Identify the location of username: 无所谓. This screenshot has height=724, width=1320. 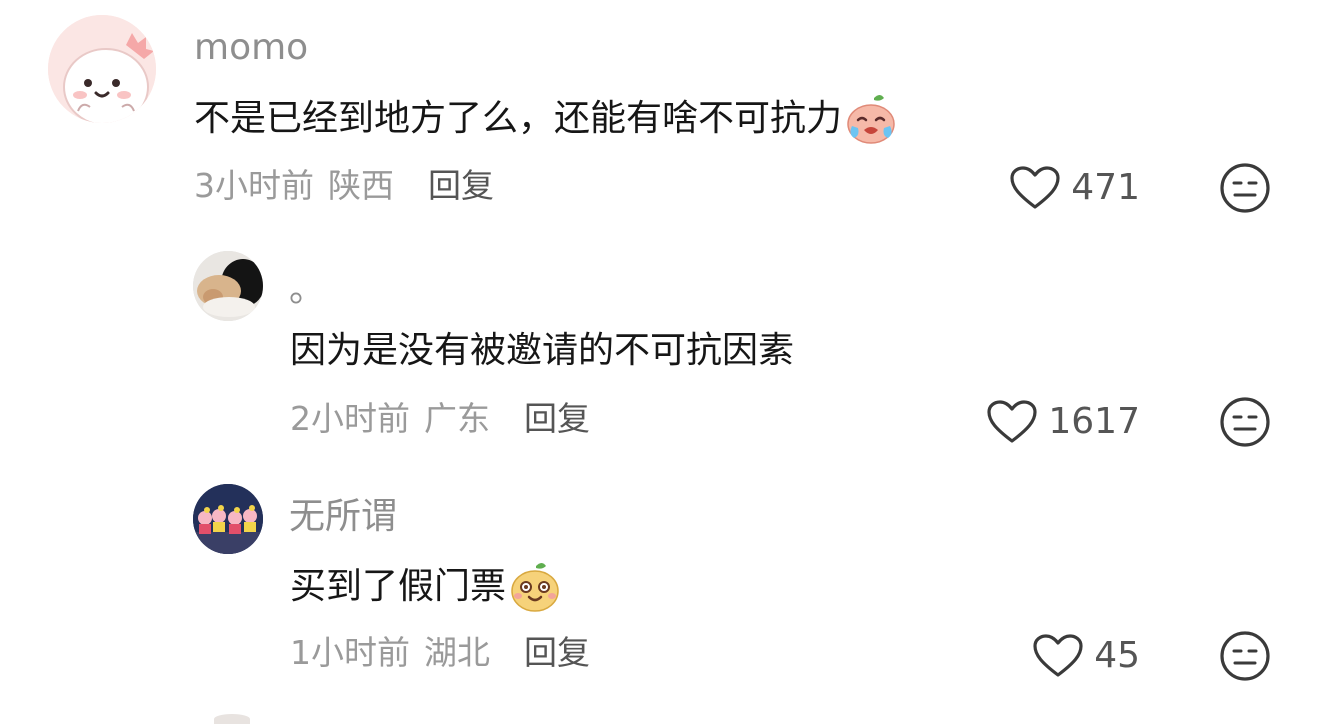
(343, 517).